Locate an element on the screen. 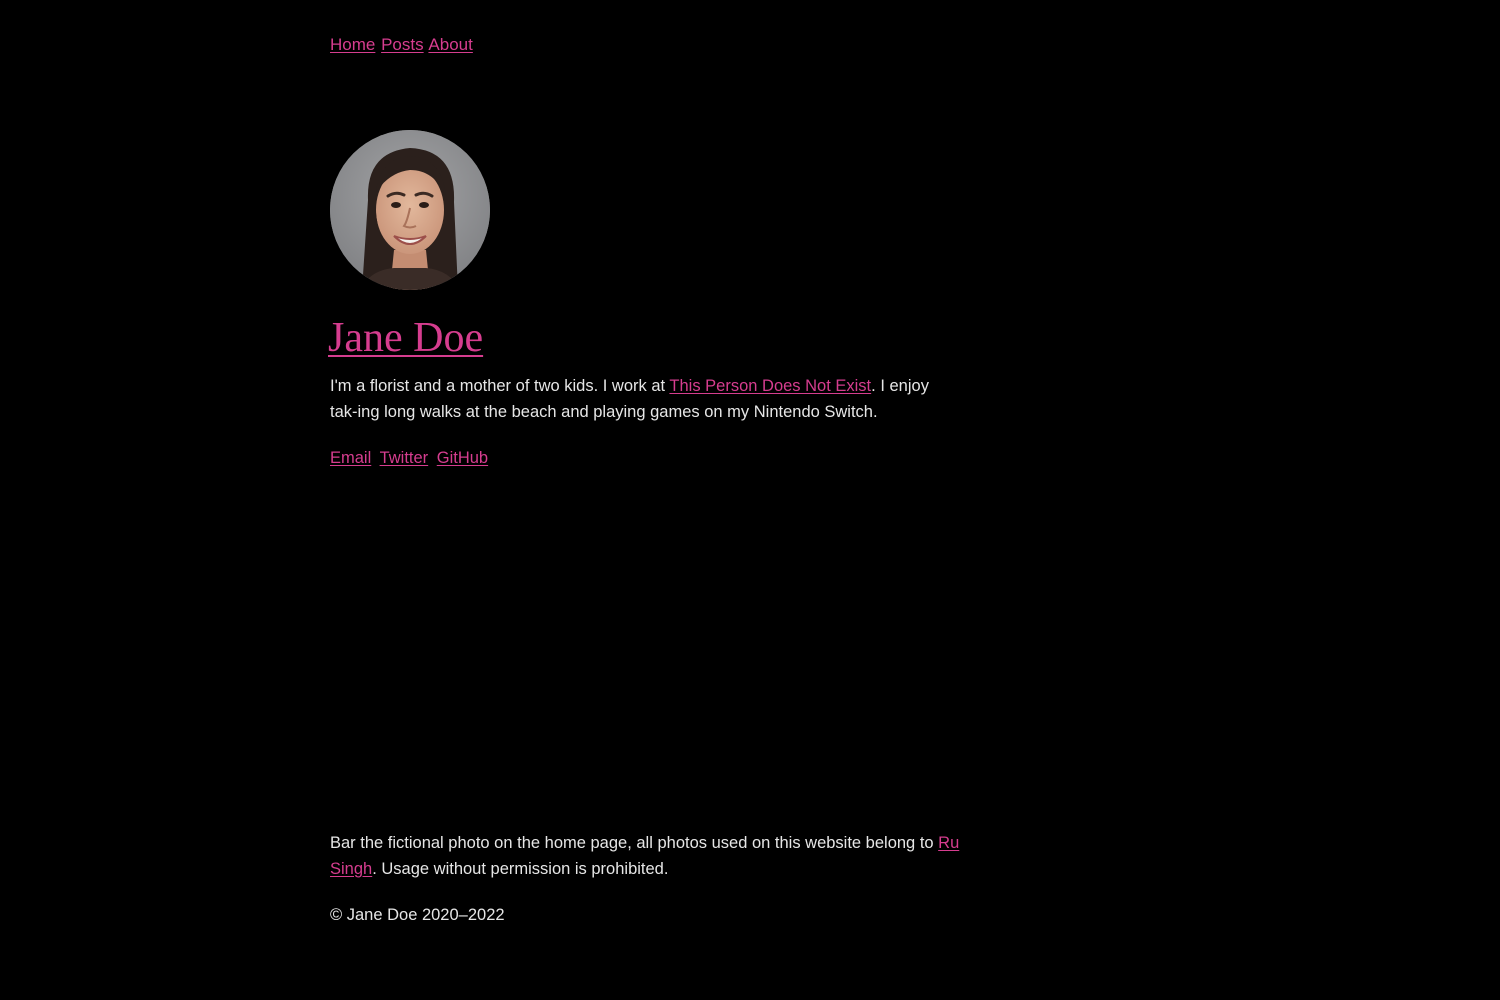  employer-link: This Person Does Not Exist is located at coordinates (770, 386).